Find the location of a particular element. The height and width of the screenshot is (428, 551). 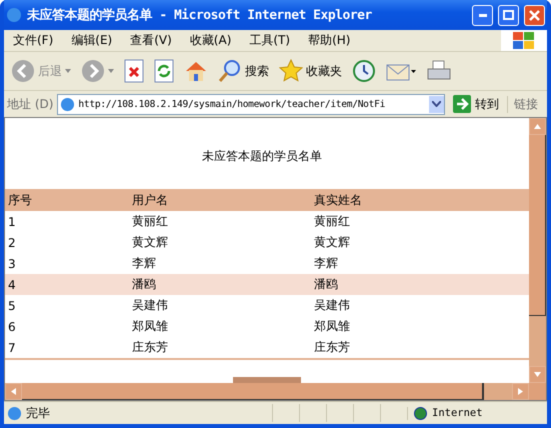

scroll-left-icon is located at coordinates (13, 391).